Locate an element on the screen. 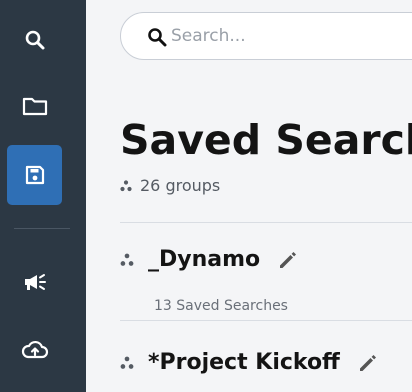  search-input is located at coordinates (291, 36).